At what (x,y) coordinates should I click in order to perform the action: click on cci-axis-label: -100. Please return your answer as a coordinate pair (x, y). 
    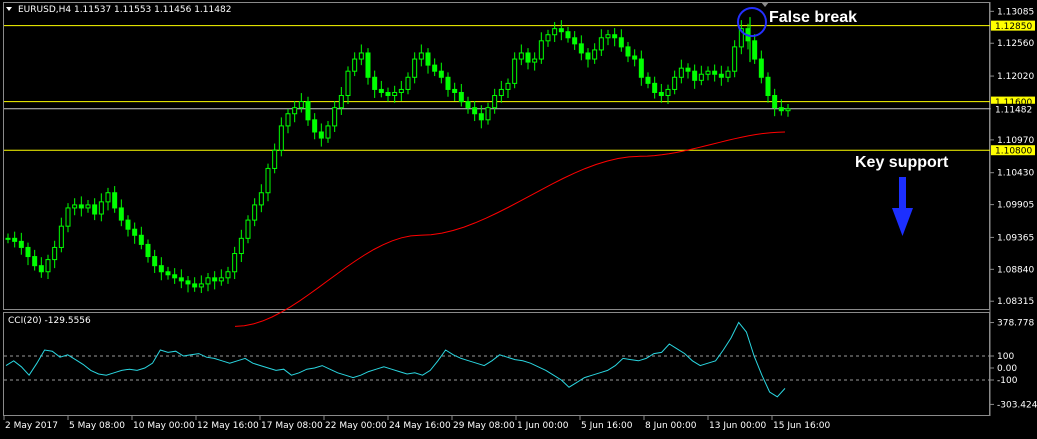
    Looking at the image, I should click on (1007, 381).